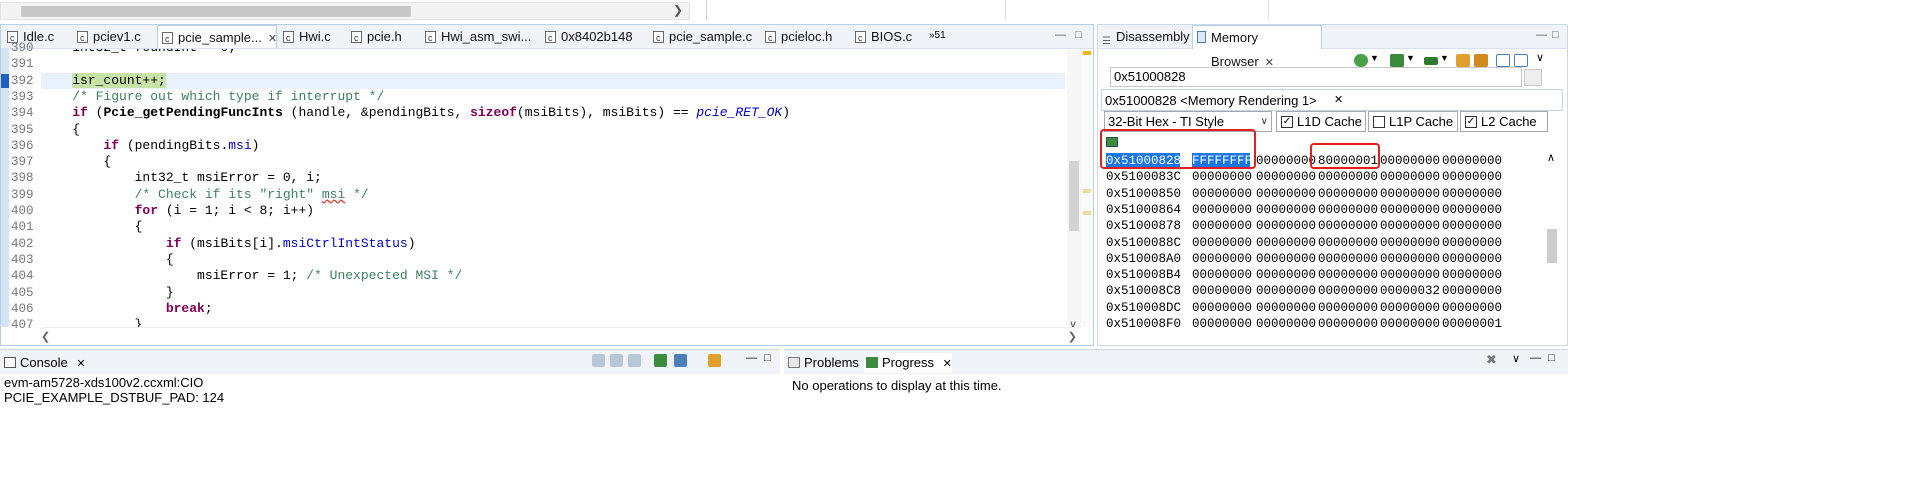 This screenshot has height=489, width=1920. What do you see at coordinates (553, 80) in the screenshot?
I see `current-code-line: isr_count++;` at bounding box center [553, 80].